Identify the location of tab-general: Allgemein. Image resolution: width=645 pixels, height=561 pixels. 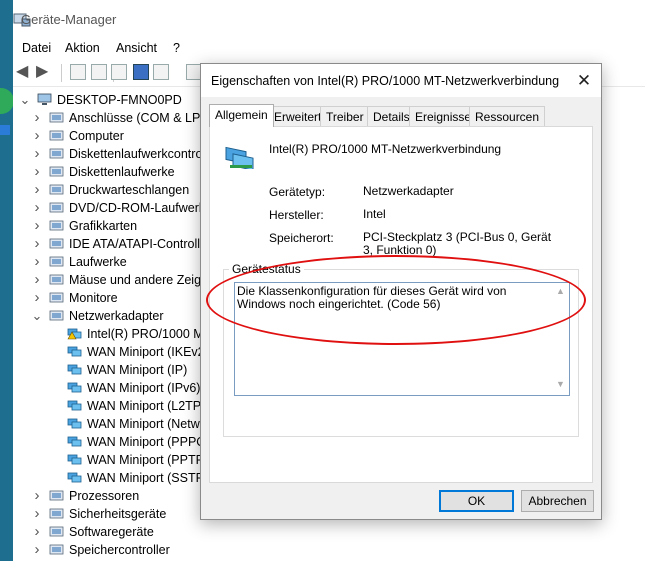
(241, 115).